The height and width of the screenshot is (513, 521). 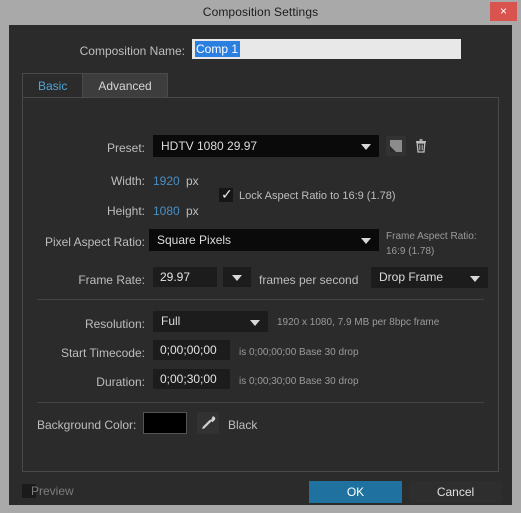 What do you see at coordinates (355, 492) in the screenshot?
I see `ok-button: OK` at bounding box center [355, 492].